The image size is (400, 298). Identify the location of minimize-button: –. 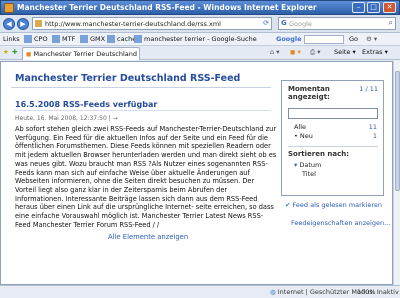
(358, 7).